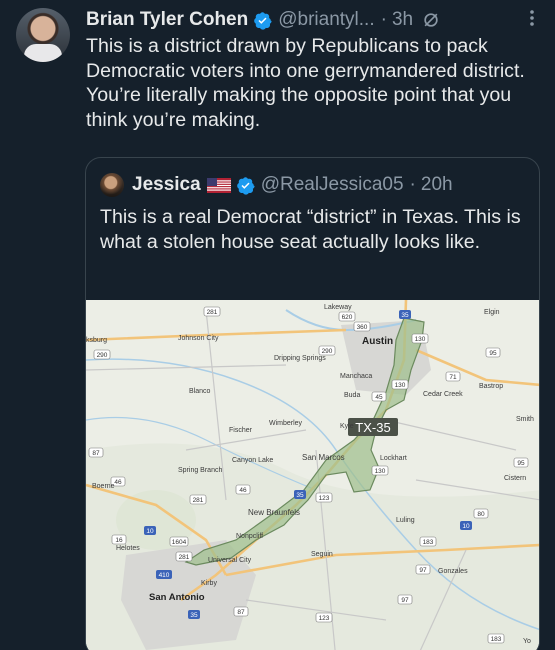 This screenshot has width=555, height=650. Describe the element at coordinates (96, 340) in the screenshot. I see `place-label: ksburg` at that location.